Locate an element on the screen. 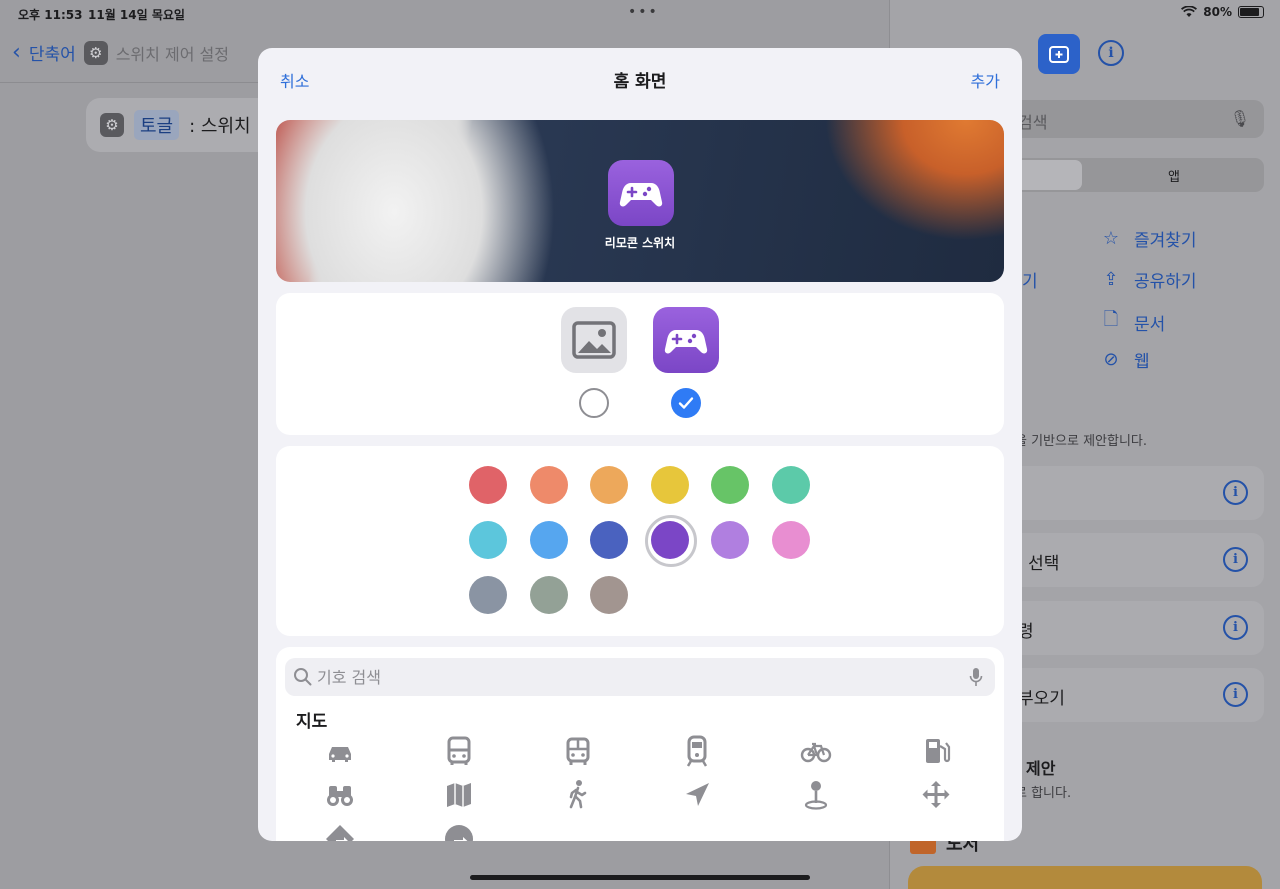  fuel-pump-icon is located at coordinates (936, 751).